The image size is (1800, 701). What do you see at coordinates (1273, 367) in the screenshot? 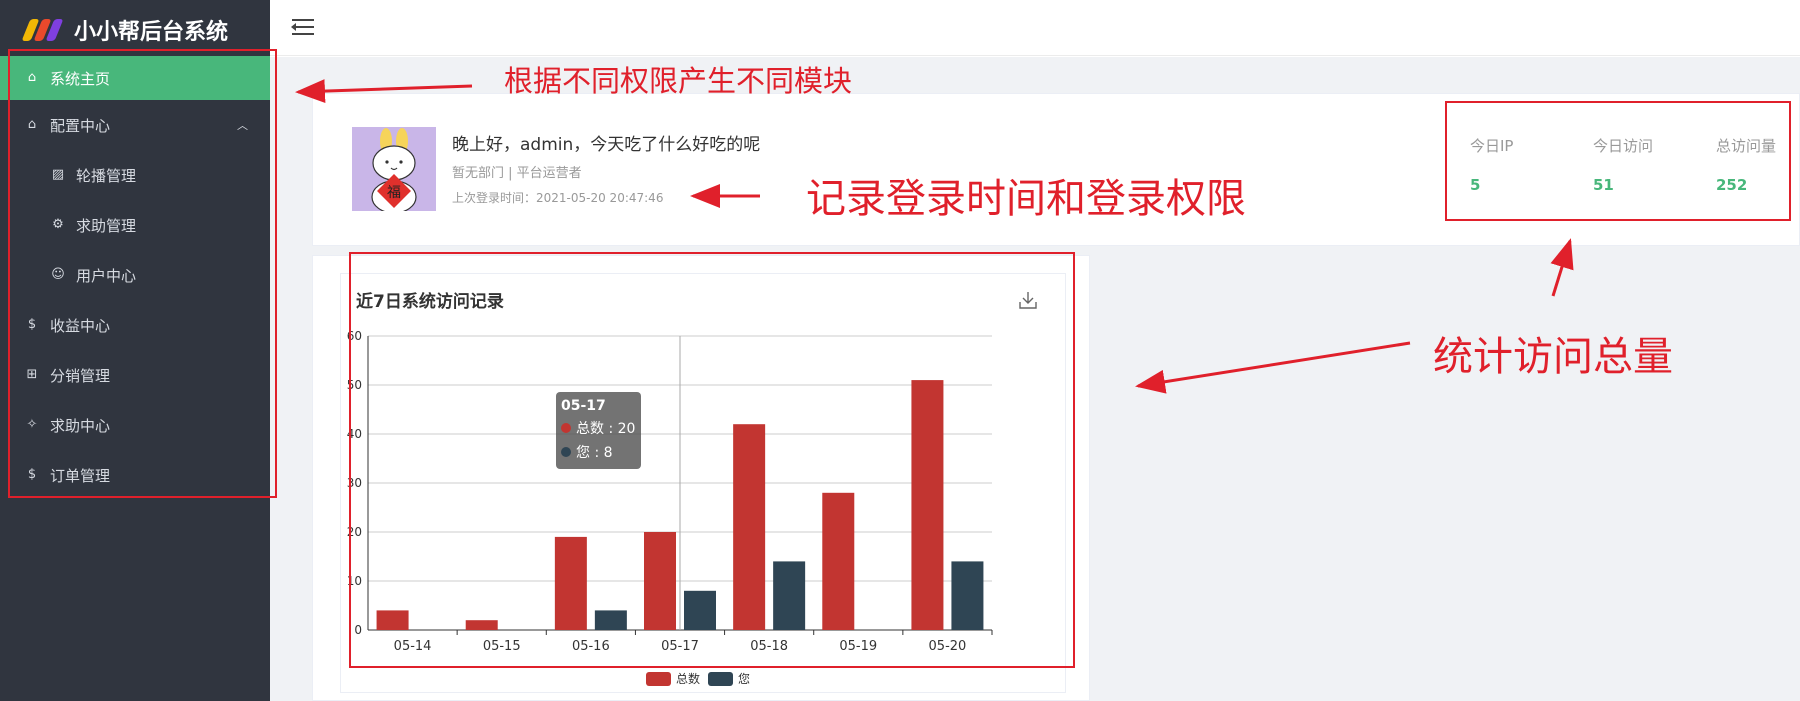
I see `annotation-arrow-chart` at bounding box center [1273, 367].